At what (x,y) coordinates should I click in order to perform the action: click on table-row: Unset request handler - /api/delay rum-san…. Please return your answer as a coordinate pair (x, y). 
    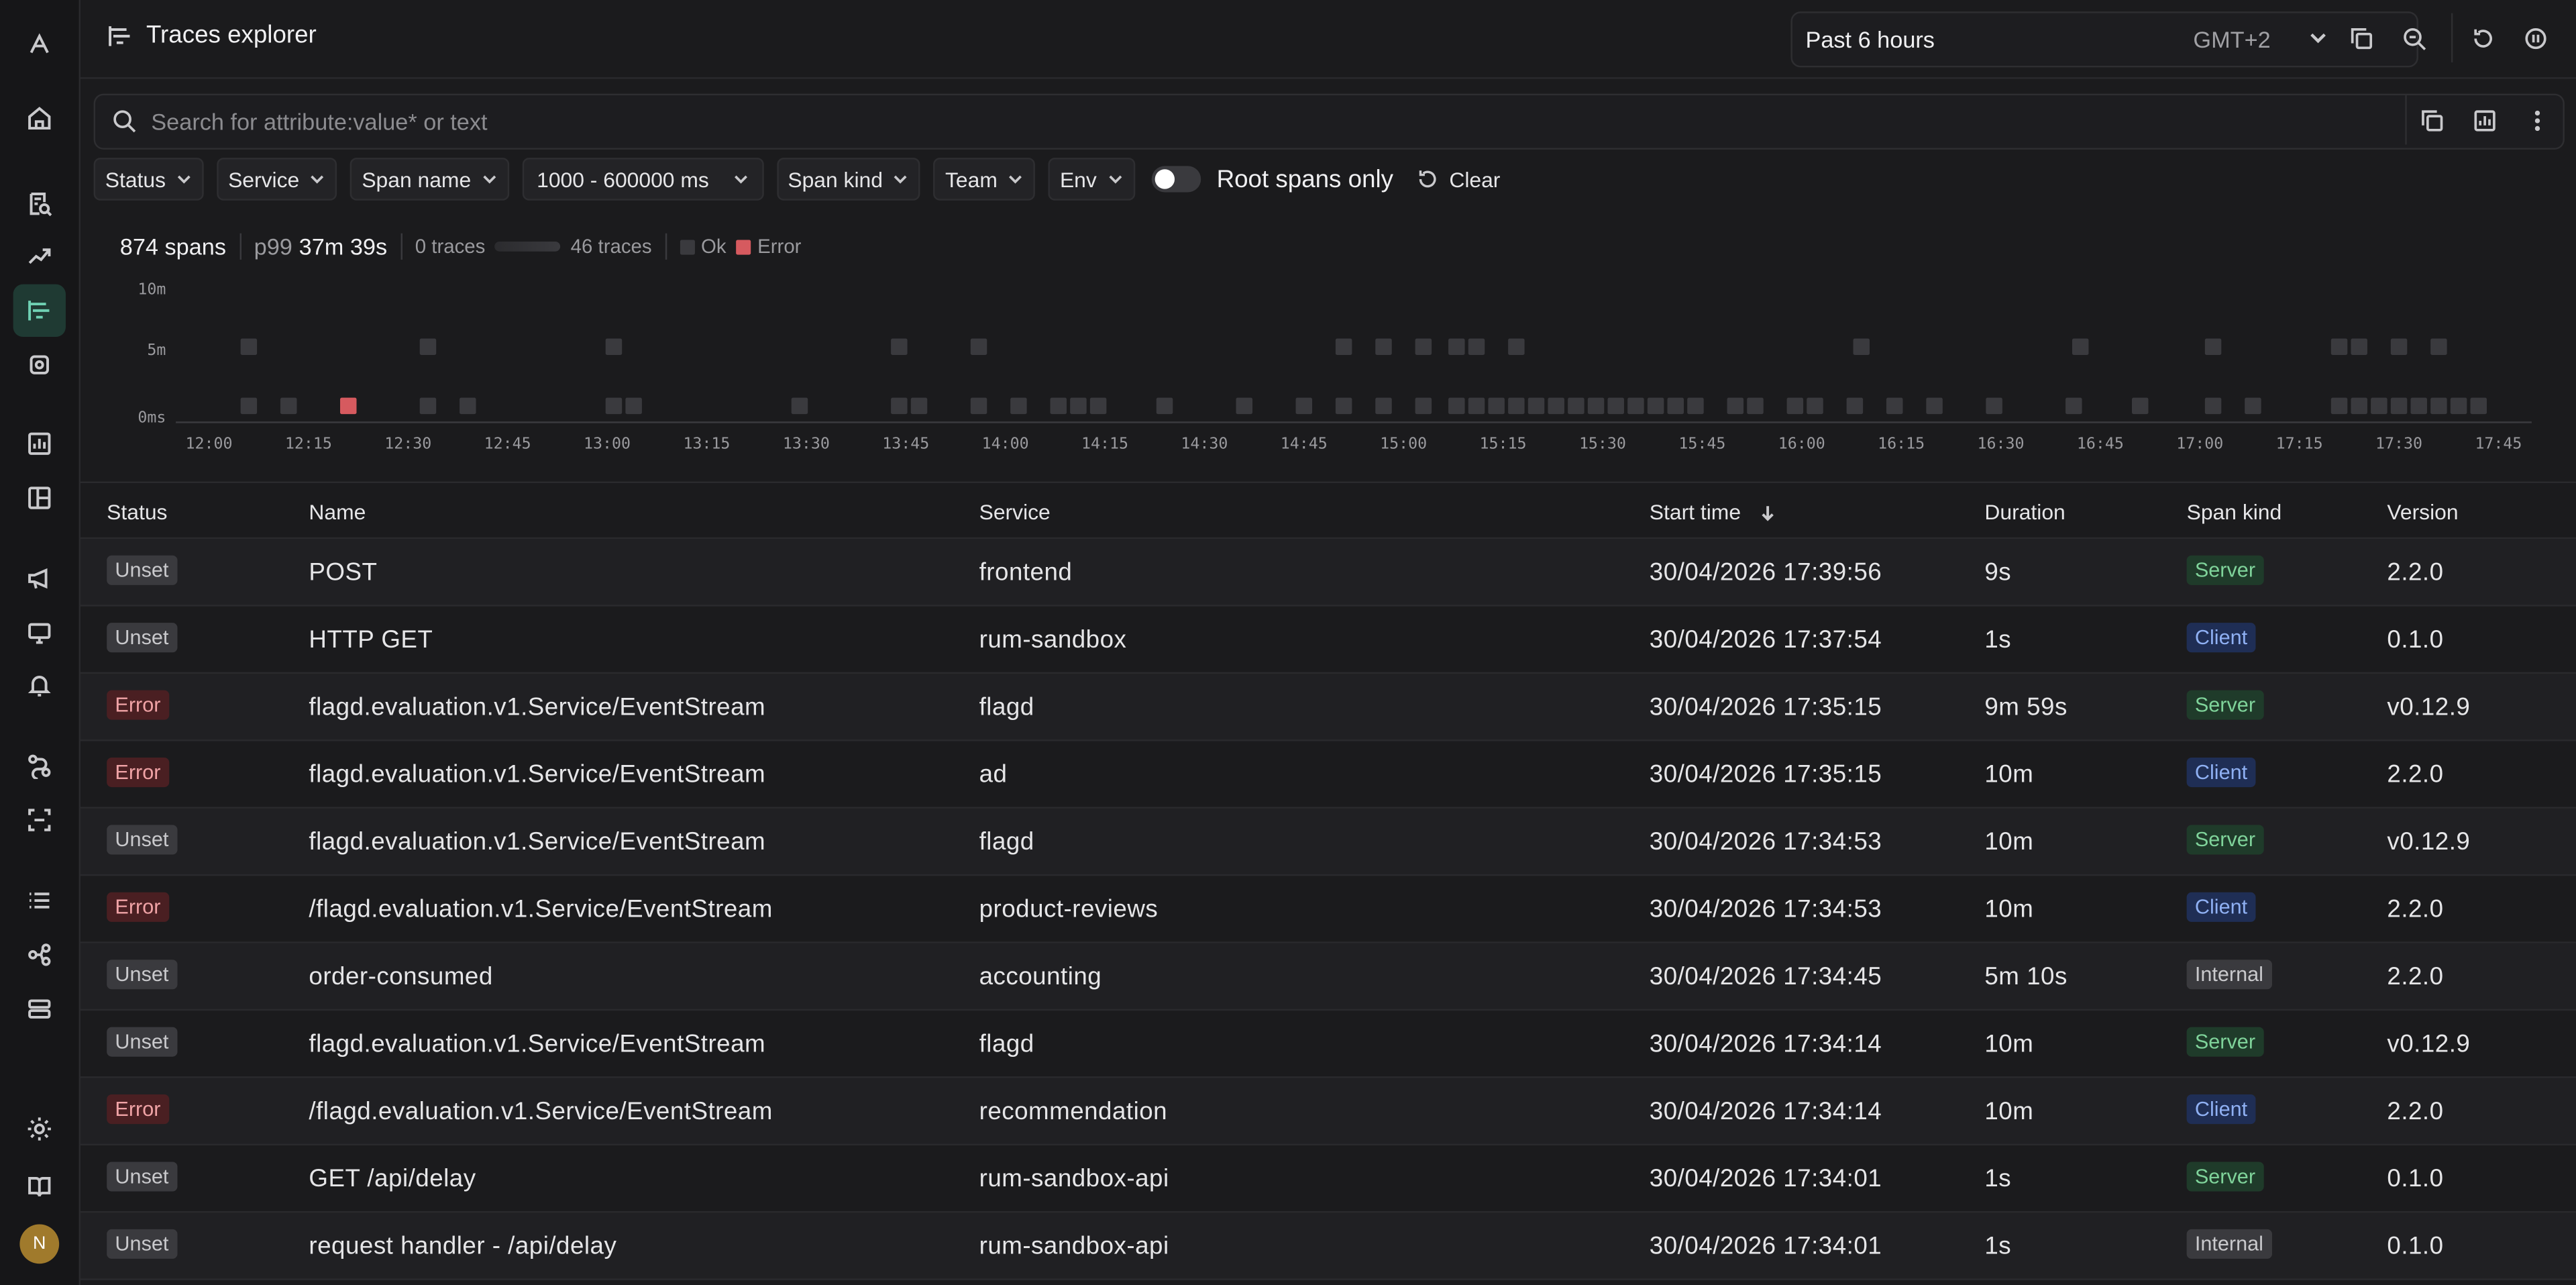
    Looking at the image, I should click on (1328, 1247).